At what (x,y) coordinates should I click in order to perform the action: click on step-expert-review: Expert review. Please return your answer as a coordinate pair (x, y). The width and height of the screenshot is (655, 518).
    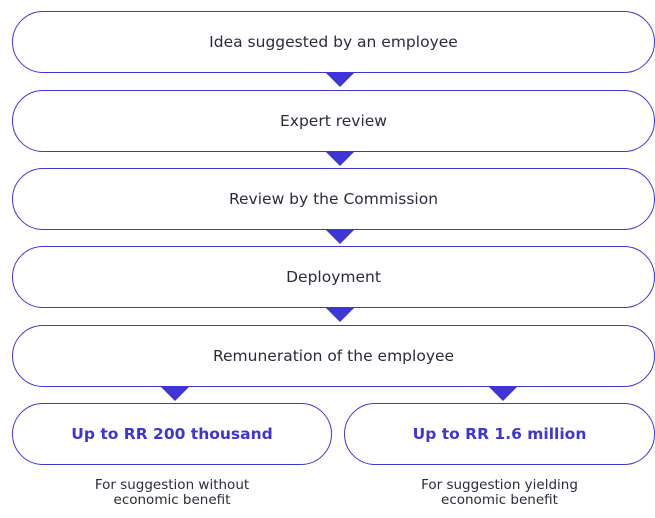
    Looking at the image, I should click on (333, 121).